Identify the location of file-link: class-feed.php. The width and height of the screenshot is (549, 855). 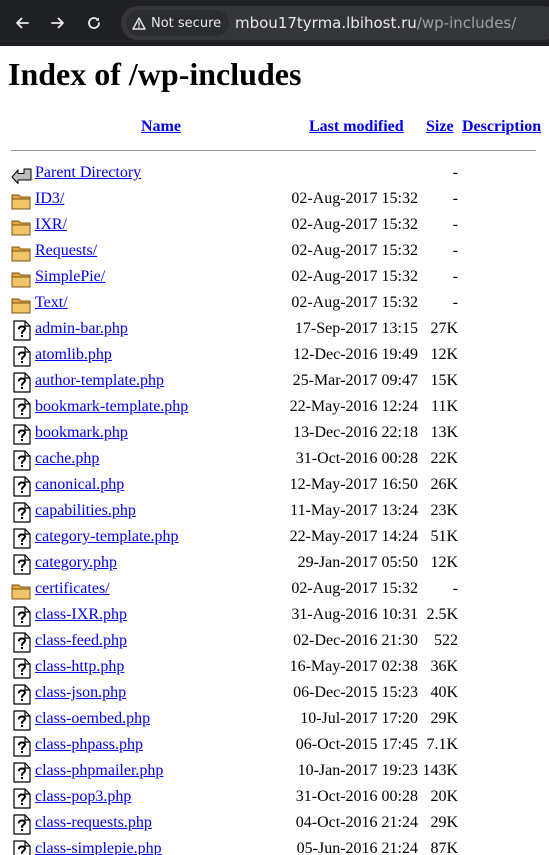
(81, 641).